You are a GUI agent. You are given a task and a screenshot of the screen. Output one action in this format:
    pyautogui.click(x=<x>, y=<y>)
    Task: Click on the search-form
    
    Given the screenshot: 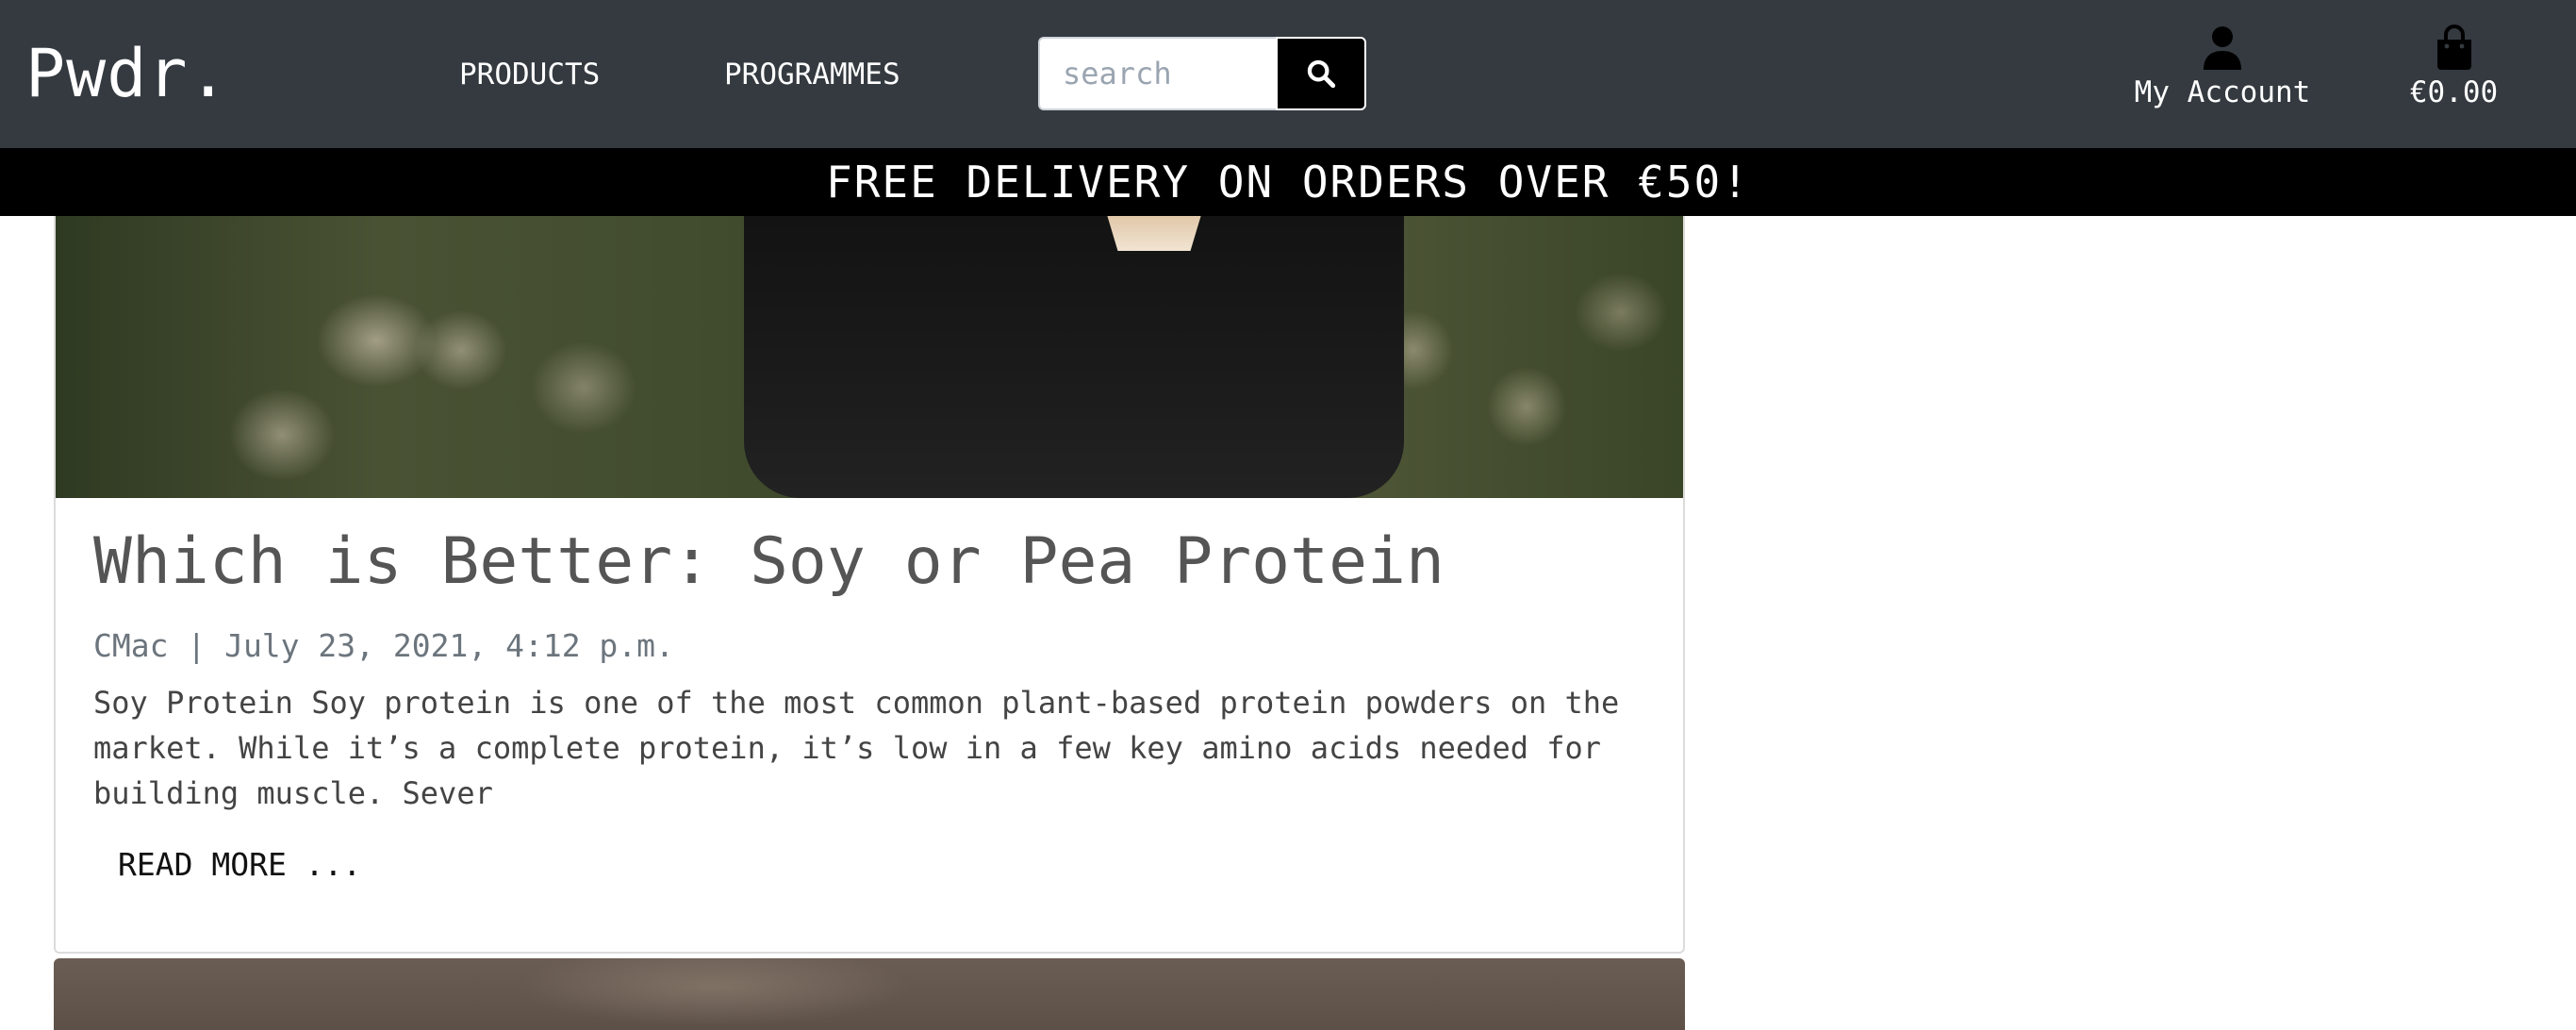 What is the action you would take?
    pyautogui.click(x=1202, y=73)
    